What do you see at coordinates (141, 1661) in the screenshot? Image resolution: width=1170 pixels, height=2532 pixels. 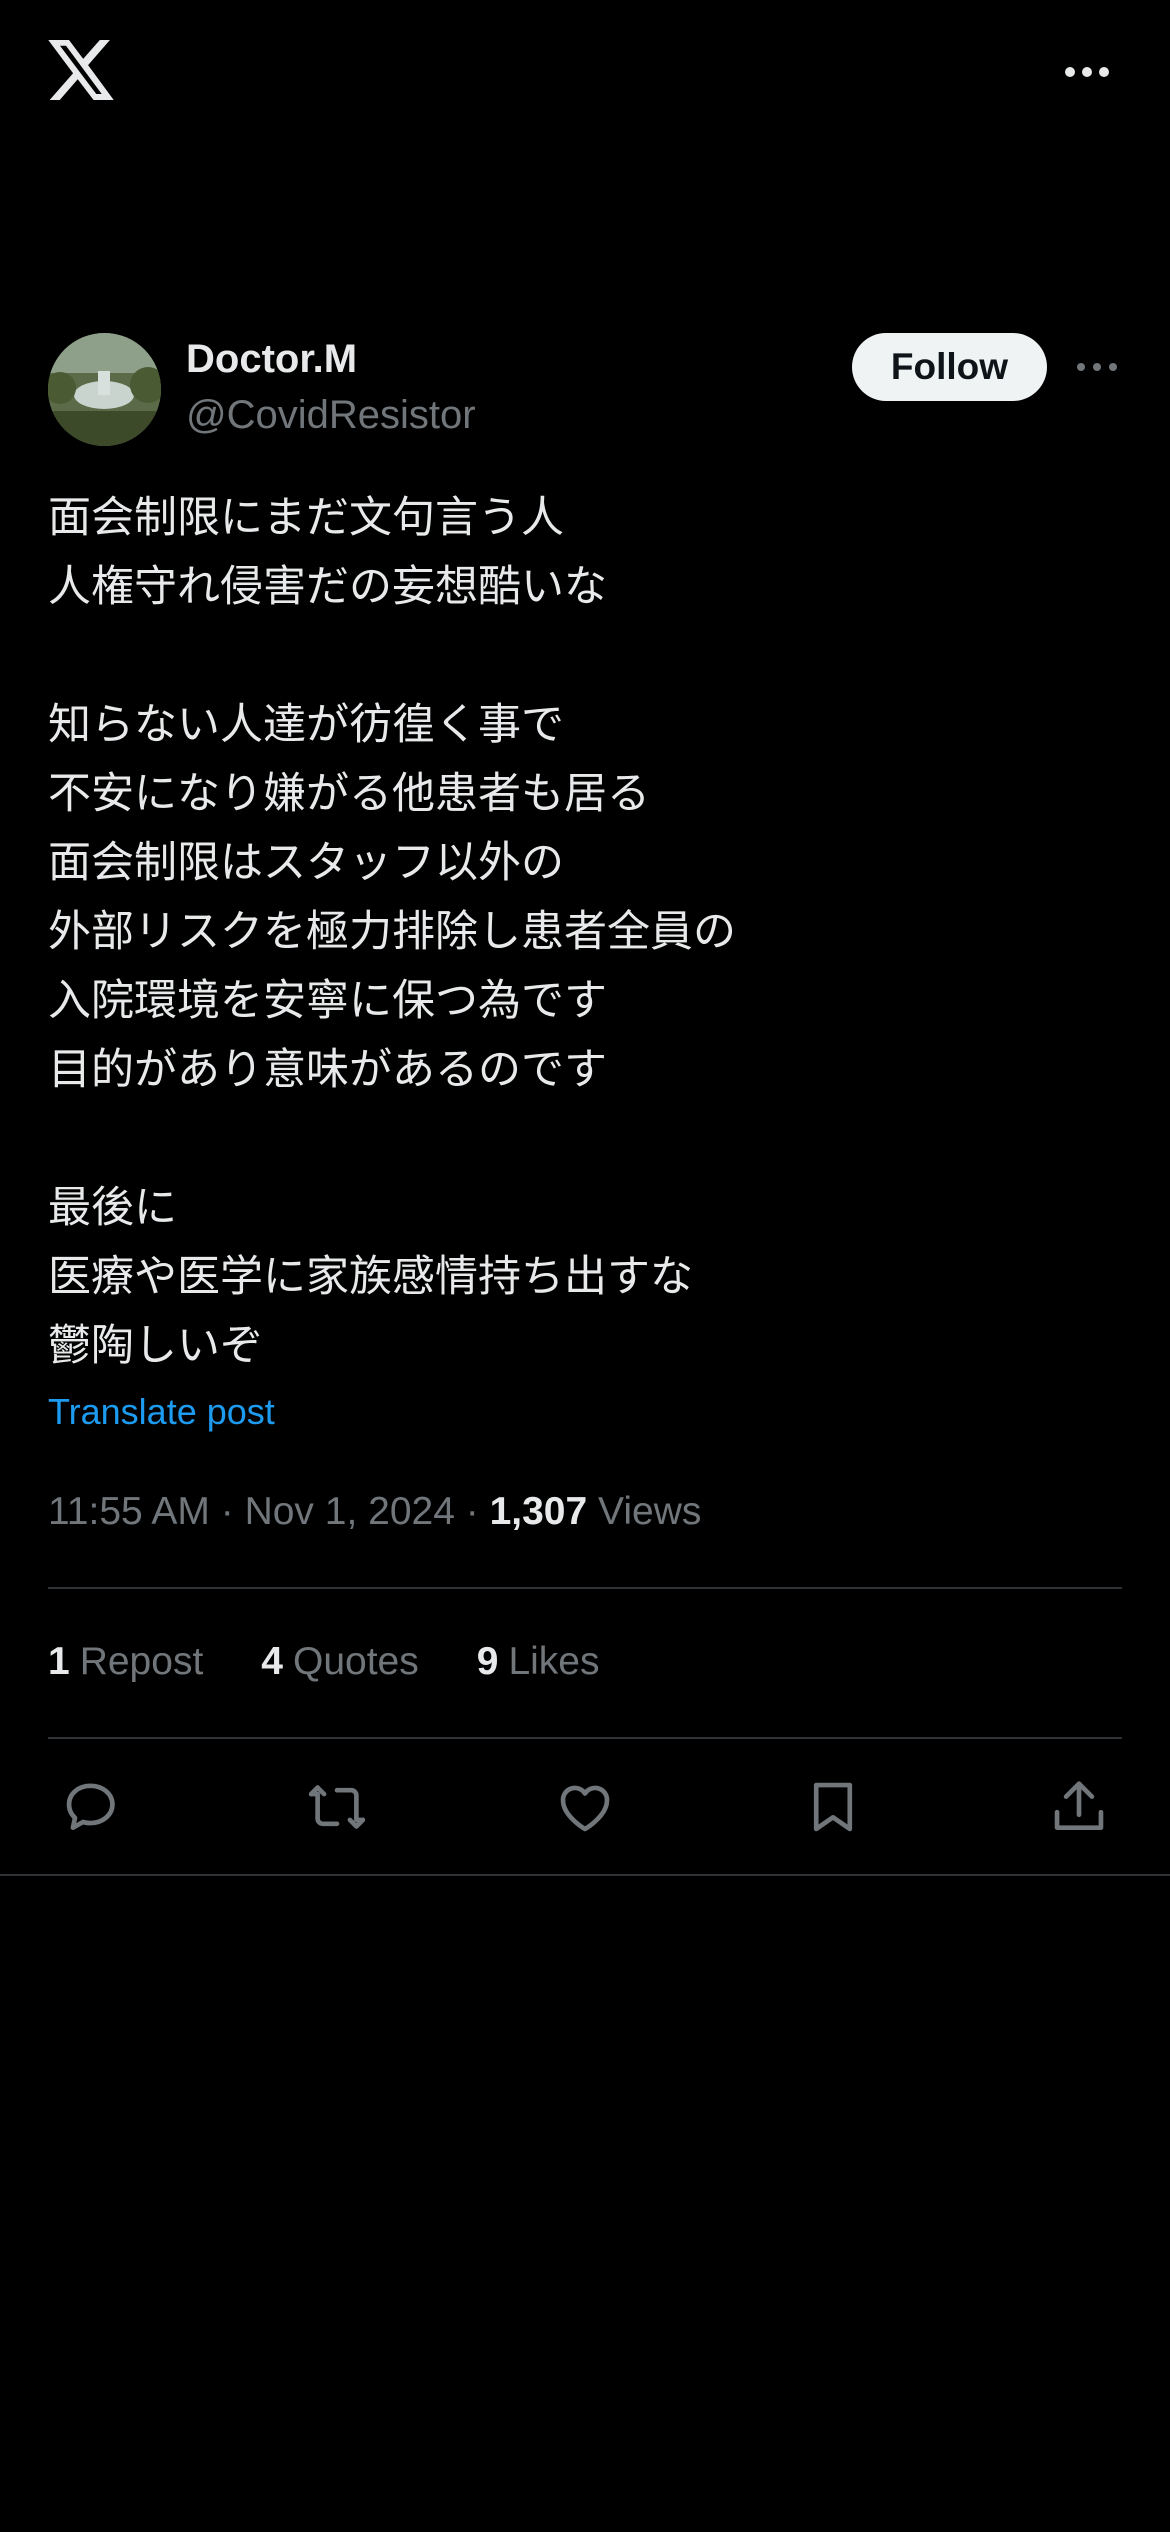 I see `reposts-label: Repost` at bounding box center [141, 1661].